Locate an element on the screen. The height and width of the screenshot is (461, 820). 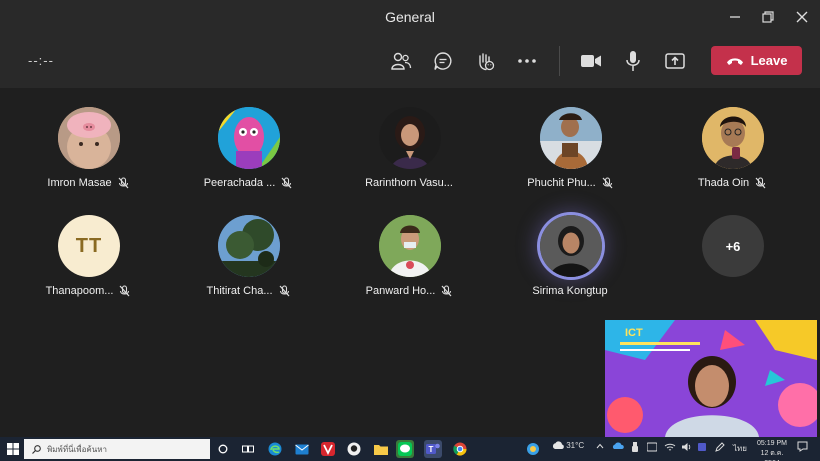
network-tray is located at coordinates (670, 448).